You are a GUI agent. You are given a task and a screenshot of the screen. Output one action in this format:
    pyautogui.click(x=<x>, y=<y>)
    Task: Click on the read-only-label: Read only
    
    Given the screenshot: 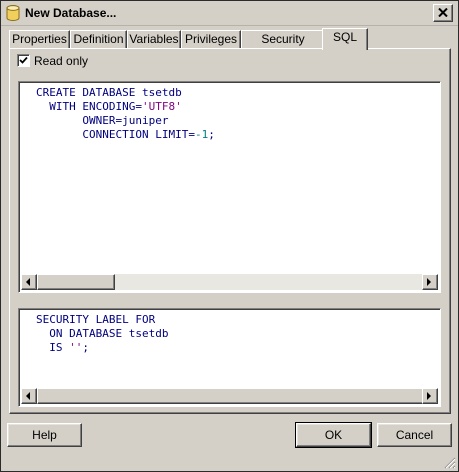 What is the action you would take?
    pyautogui.click(x=61, y=61)
    